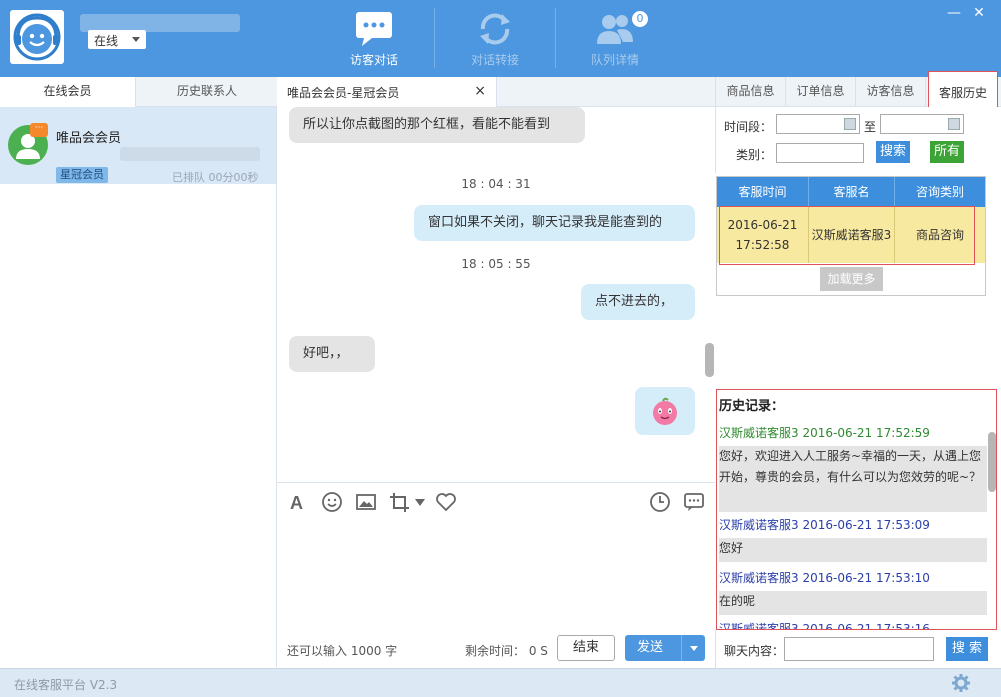 This screenshot has width=1001, height=697. I want to click on svg-text: A, so click(296, 503).